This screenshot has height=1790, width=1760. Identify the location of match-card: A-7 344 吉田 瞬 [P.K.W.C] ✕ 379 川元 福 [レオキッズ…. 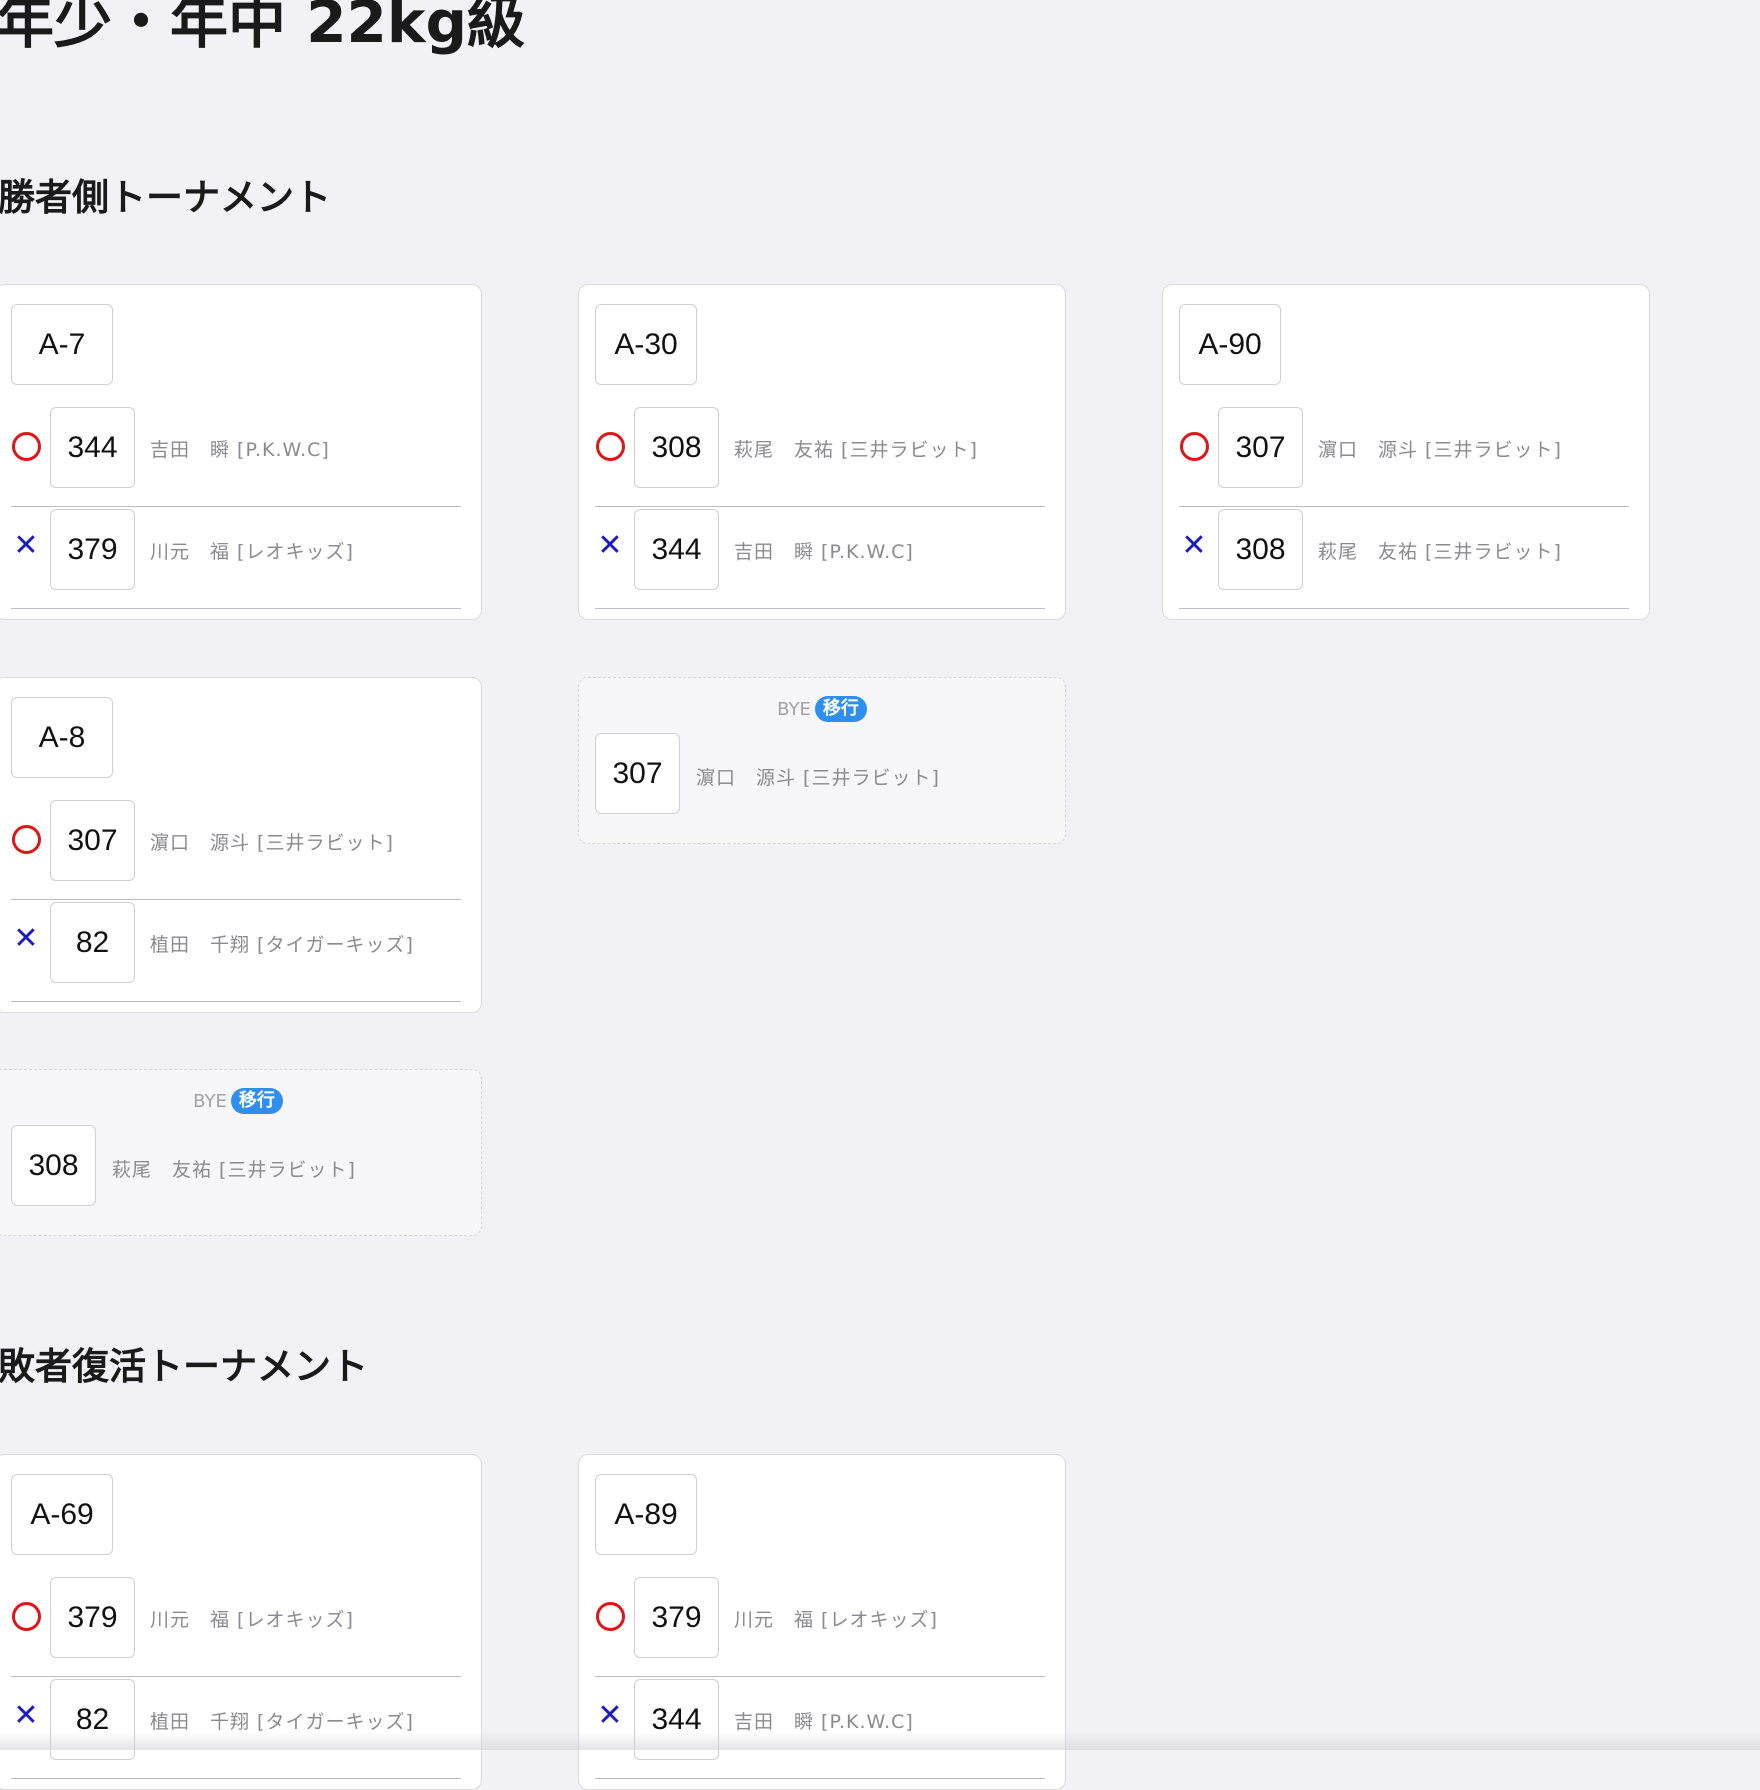
(241, 452).